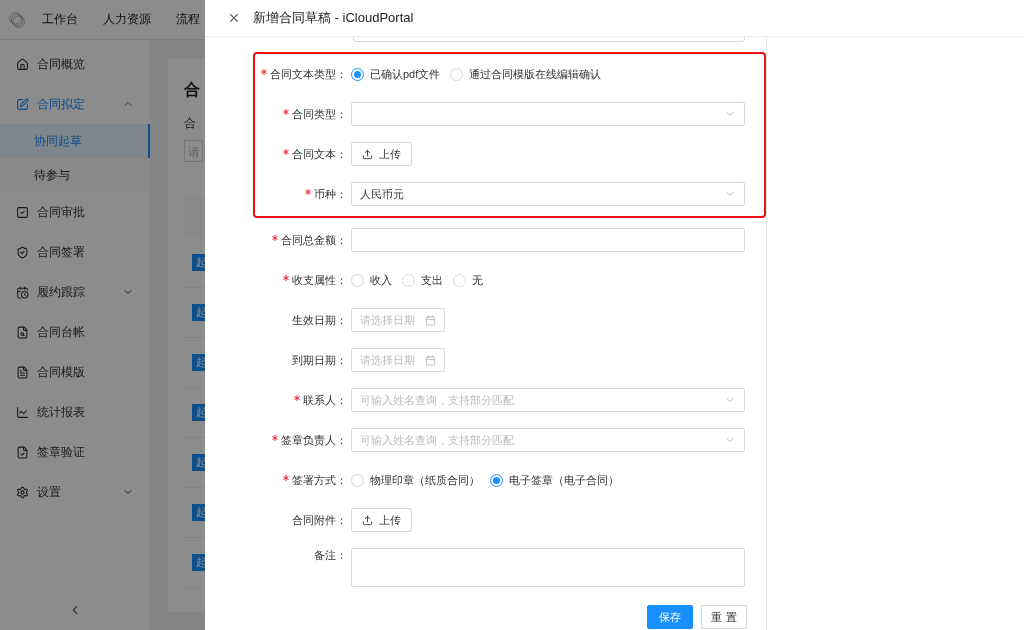 The width and height of the screenshot is (1024, 630). What do you see at coordinates (22, 64) in the screenshot?
I see `home-icon` at bounding box center [22, 64].